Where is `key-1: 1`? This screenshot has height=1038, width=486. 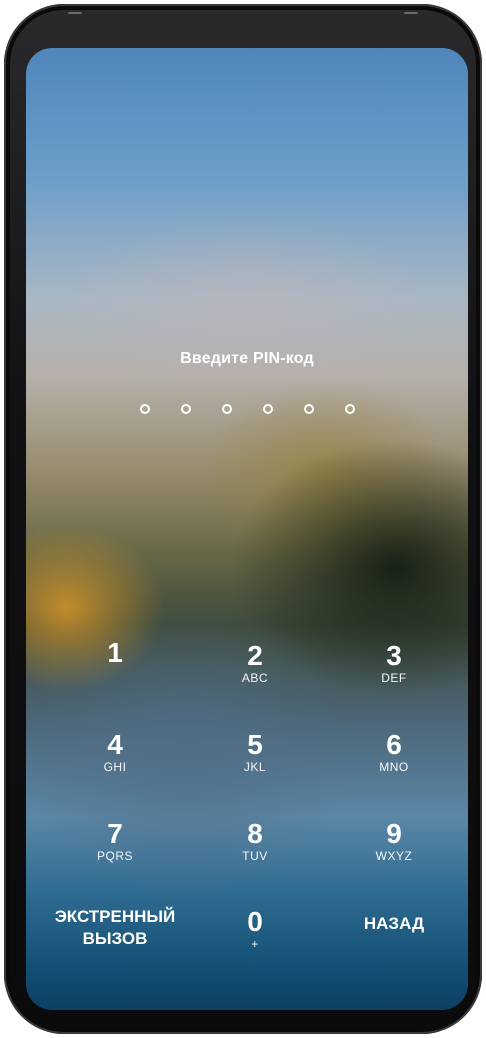
key-1: 1 is located at coordinates (115, 653).